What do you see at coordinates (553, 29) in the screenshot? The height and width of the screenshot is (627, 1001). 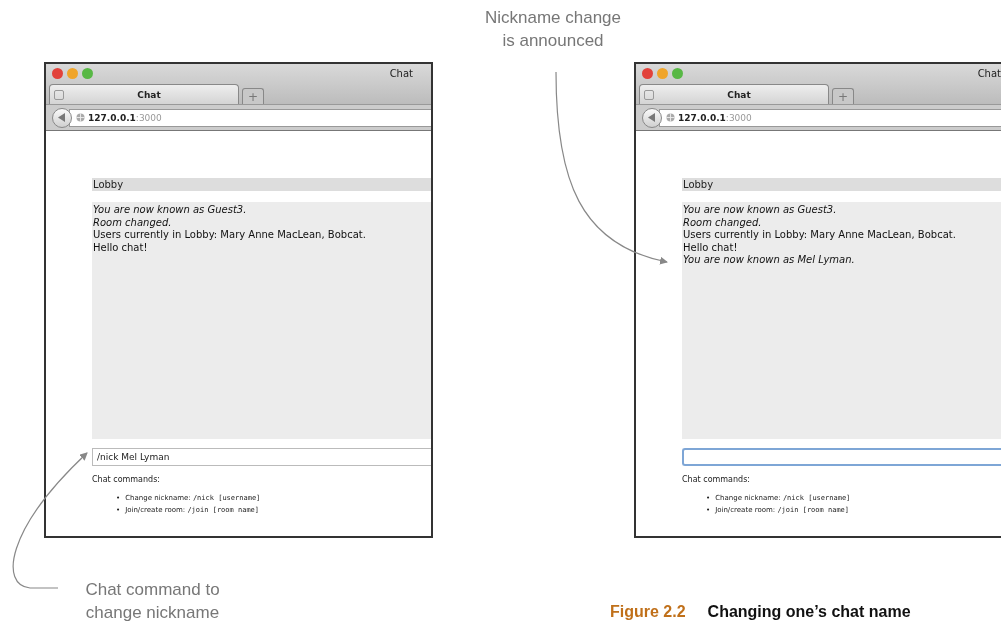 I see `annotation-text: Nickname change is announced` at bounding box center [553, 29].